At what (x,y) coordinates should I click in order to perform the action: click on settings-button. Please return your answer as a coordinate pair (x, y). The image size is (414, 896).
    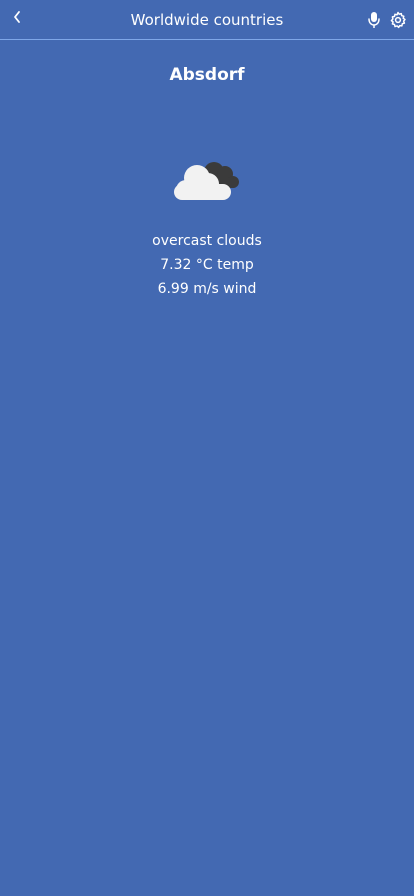
    Looking at the image, I should click on (398, 20).